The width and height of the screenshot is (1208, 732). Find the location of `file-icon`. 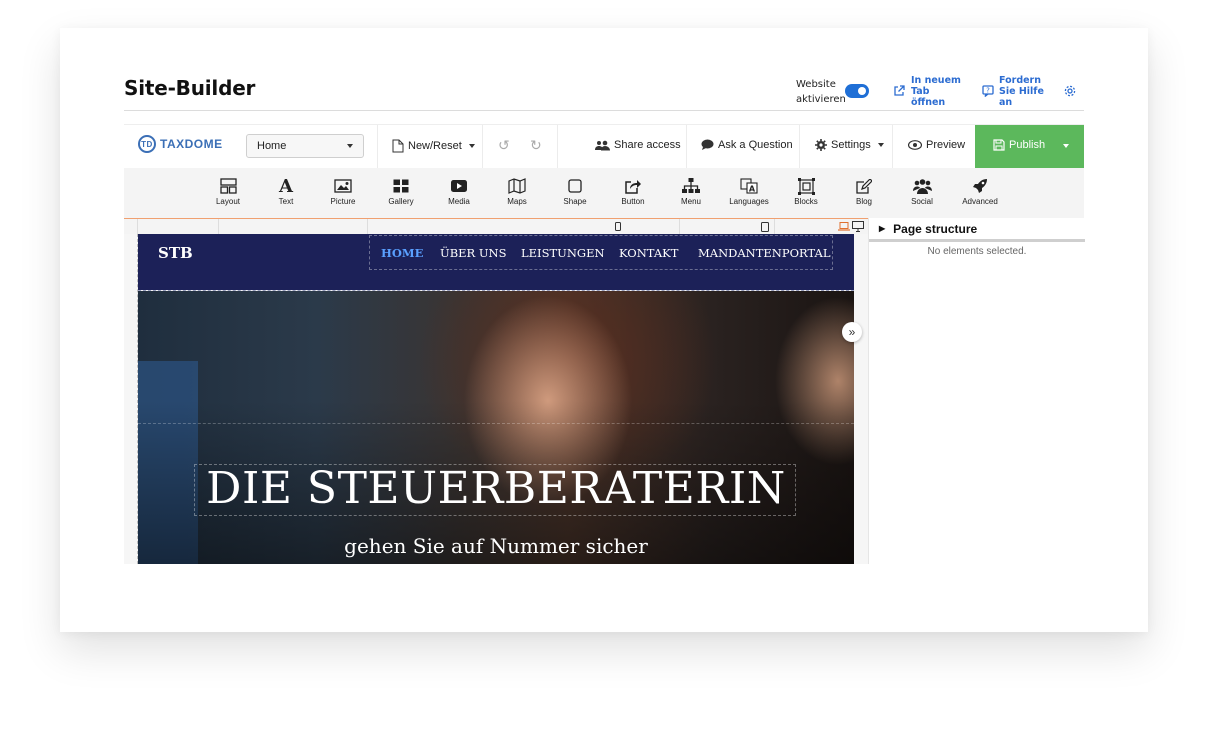

file-icon is located at coordinates (398, 146).